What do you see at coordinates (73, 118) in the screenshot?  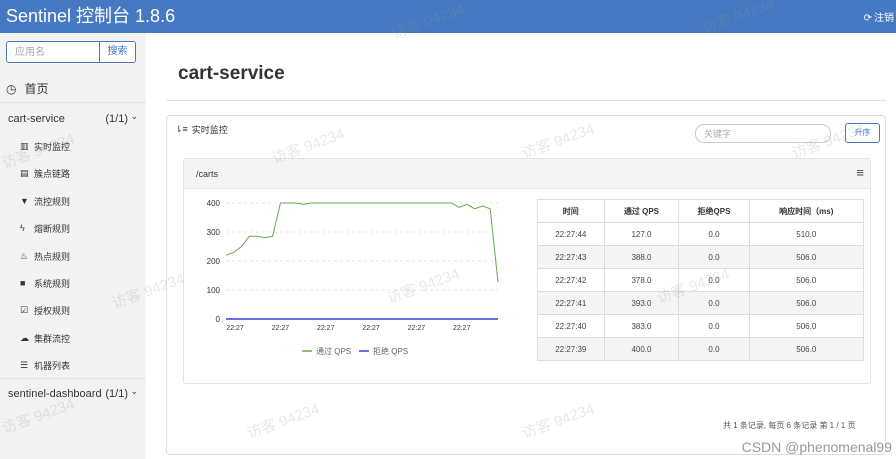 I see `app-item-cart-service: cart-service (1/1) ⌄` at bounding box center [73, 118].